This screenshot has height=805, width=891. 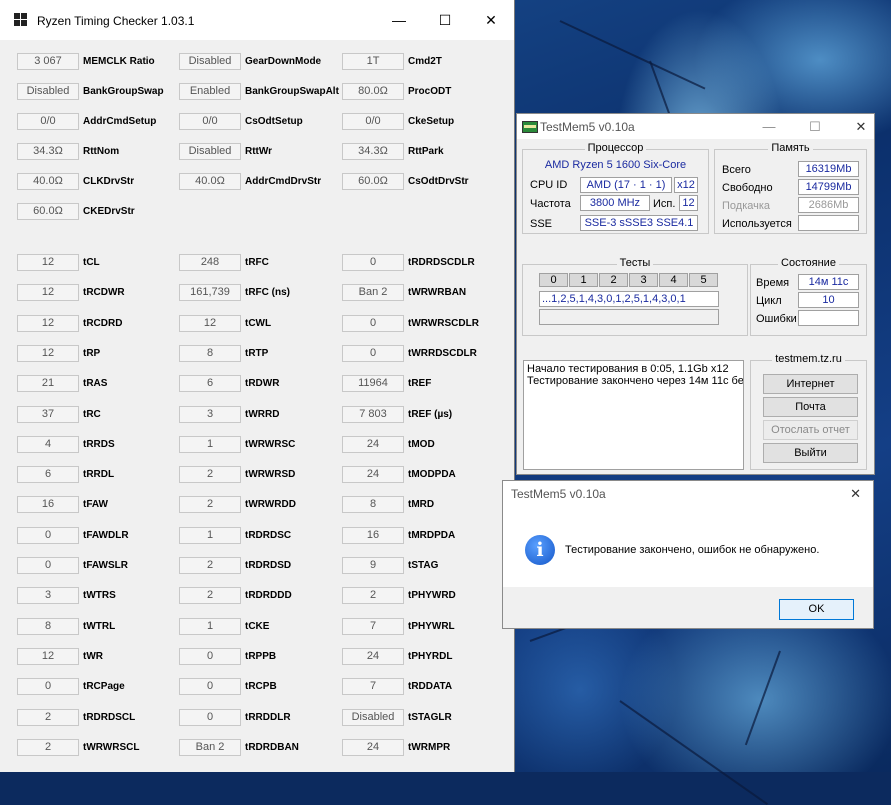 I want to click on testmem-title-bar: TestMem5 v0.10a — ☐ ✕, so click(x=695, y=126).